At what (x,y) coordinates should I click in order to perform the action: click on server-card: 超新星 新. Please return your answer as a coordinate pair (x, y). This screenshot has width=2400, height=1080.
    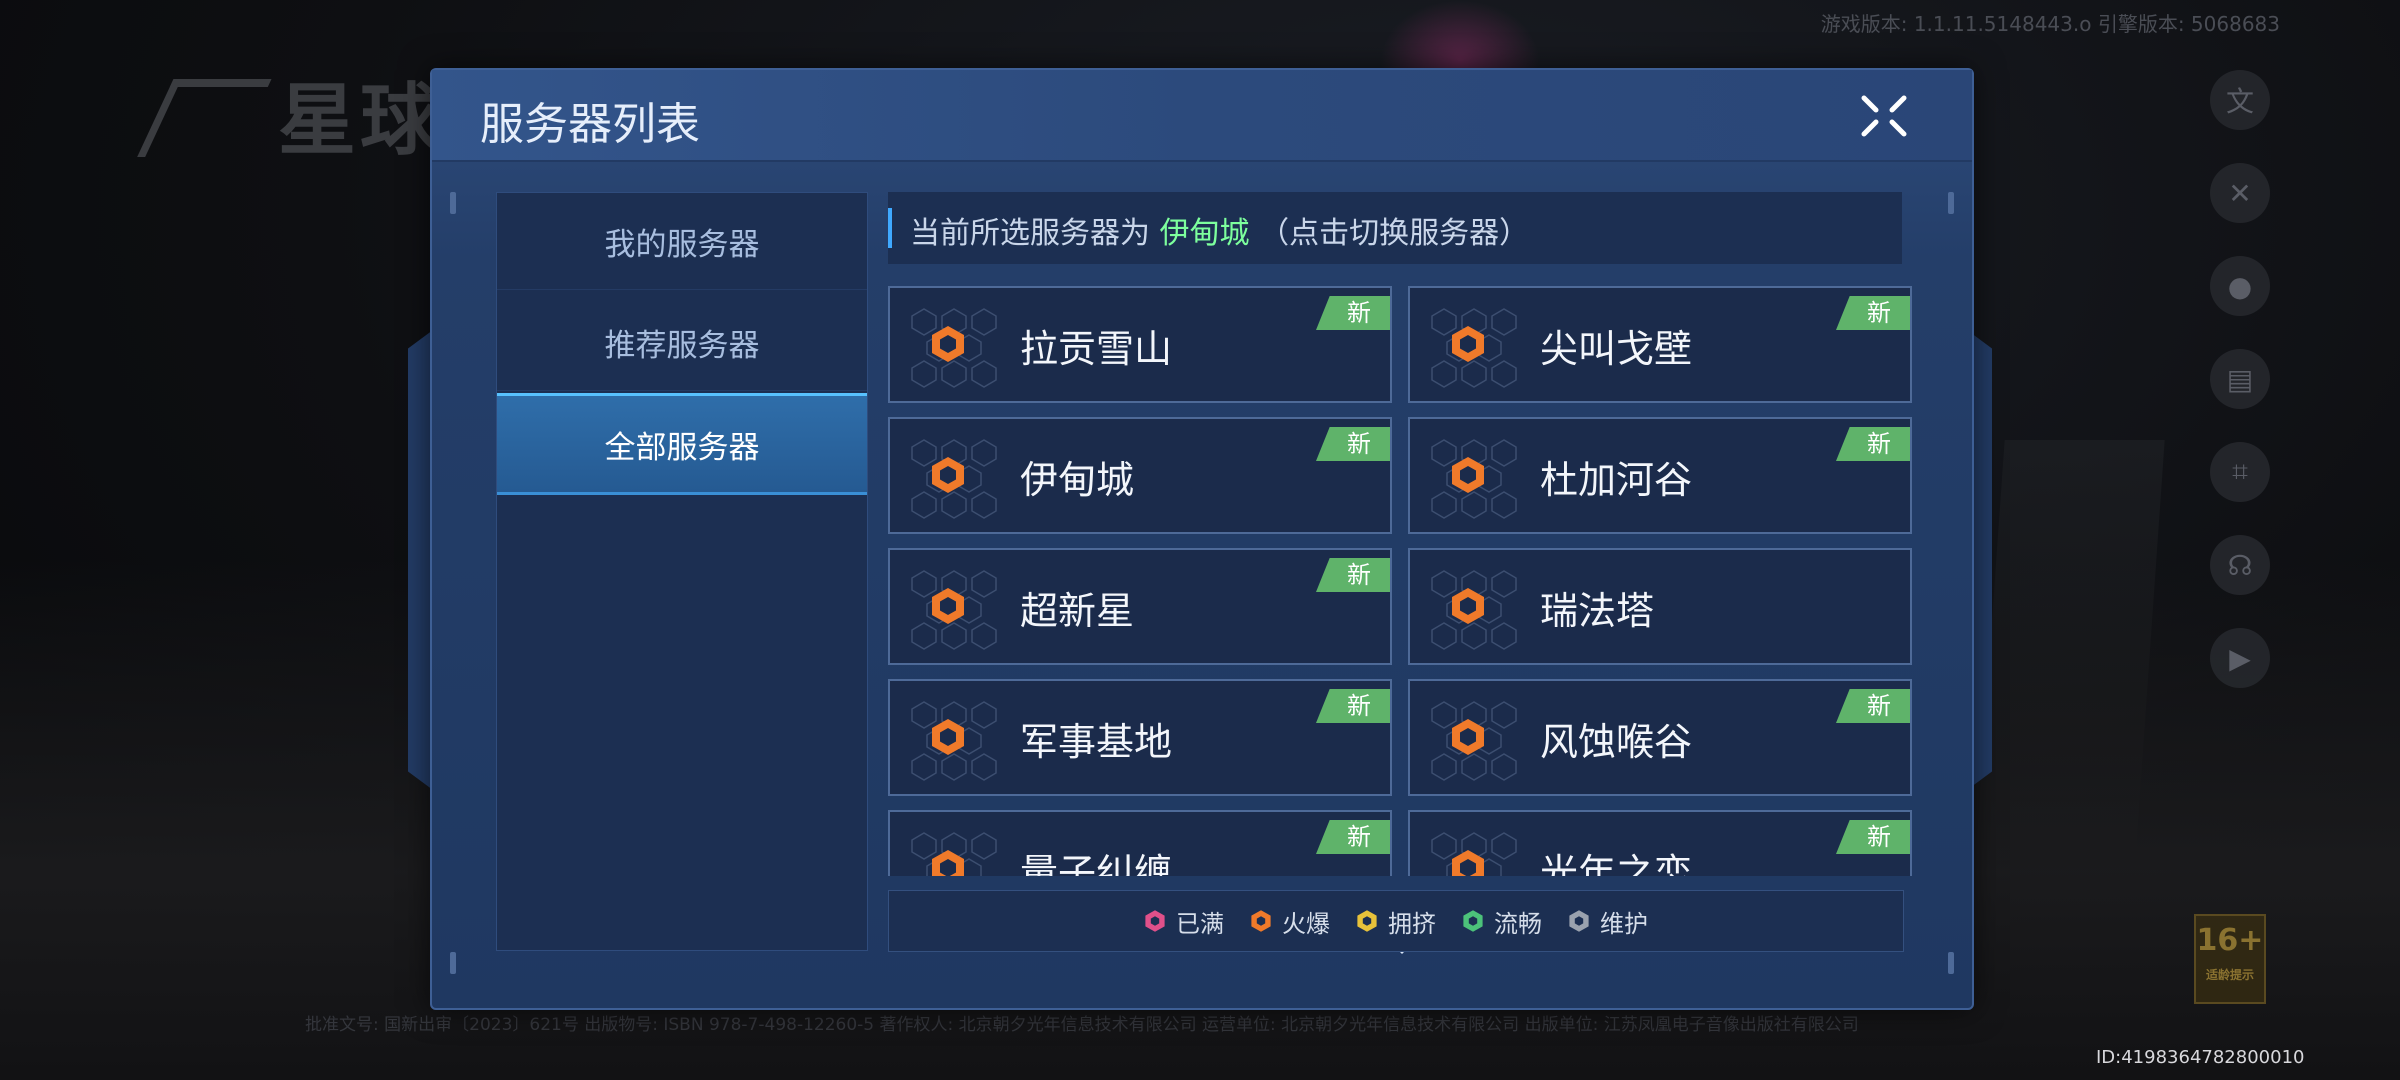
    Looking at the image, I should click on (1140, 606).